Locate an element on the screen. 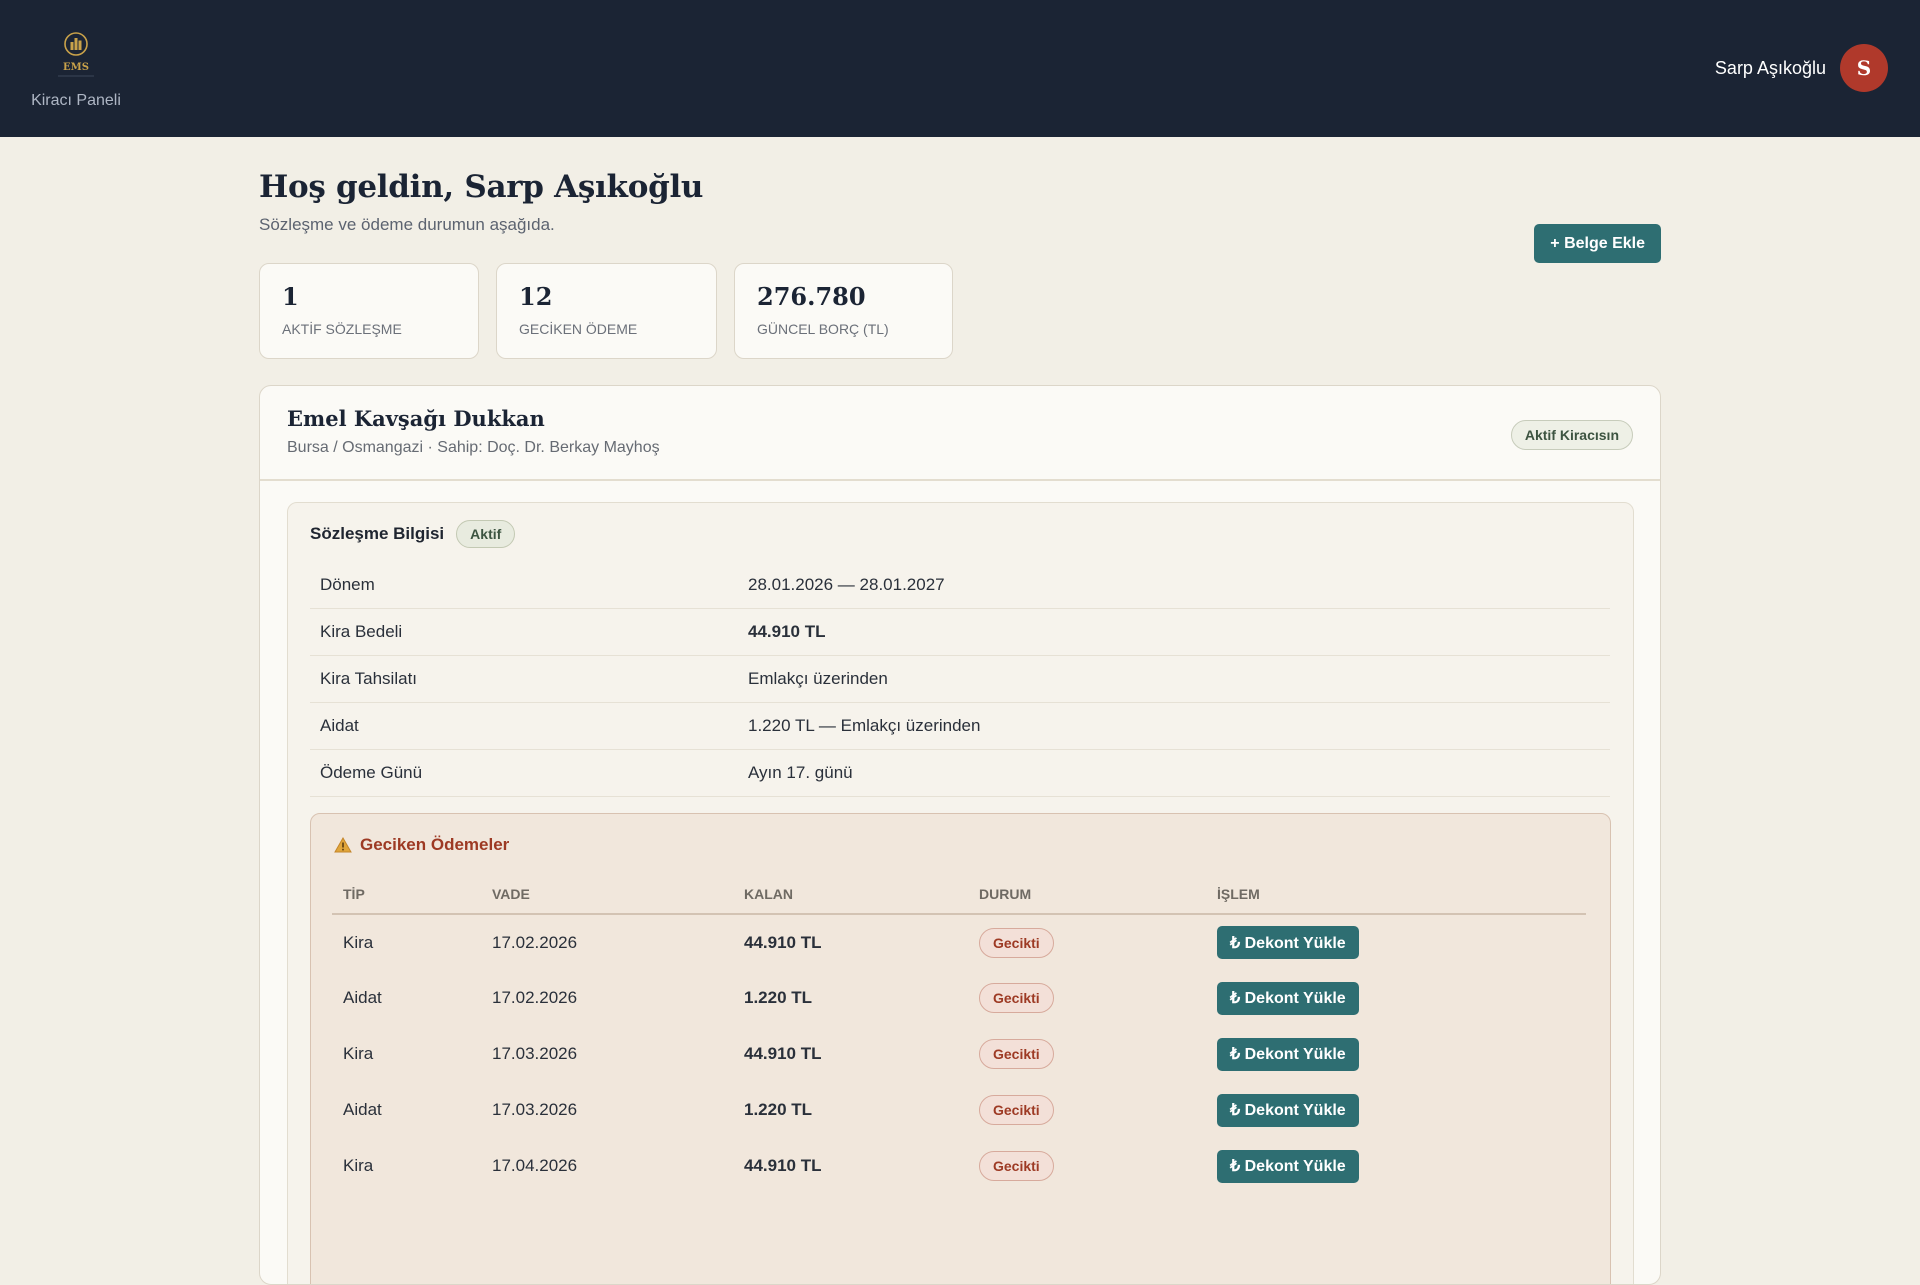  column-header-due: VADE is located at coordinates (607, 894).